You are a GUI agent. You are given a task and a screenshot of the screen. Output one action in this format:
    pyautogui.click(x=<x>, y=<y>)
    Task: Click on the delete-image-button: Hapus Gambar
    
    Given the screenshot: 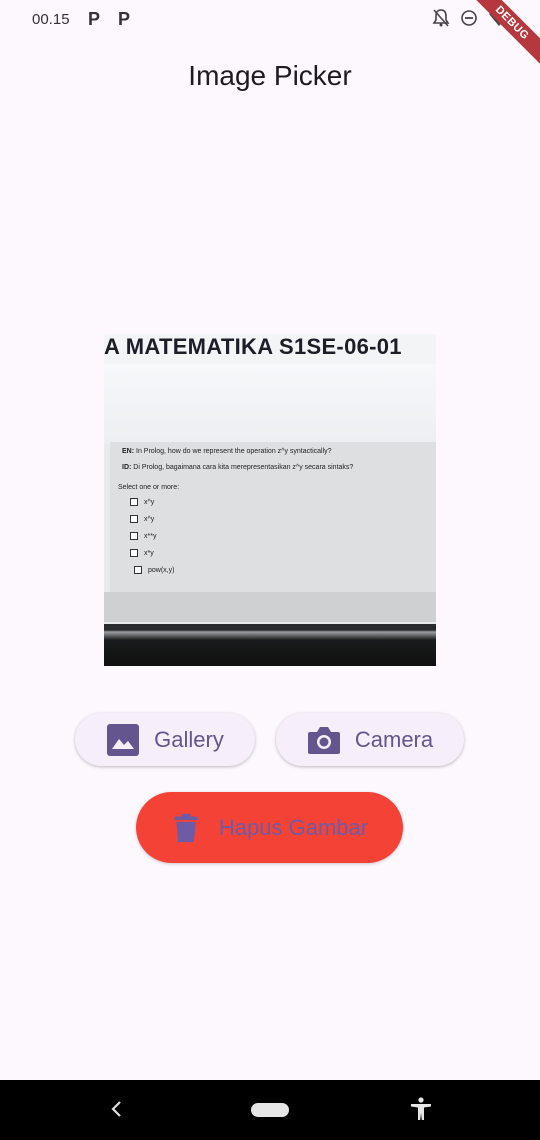 What is the action you would take?
    pyautogui.click(x=269, y=827)
    